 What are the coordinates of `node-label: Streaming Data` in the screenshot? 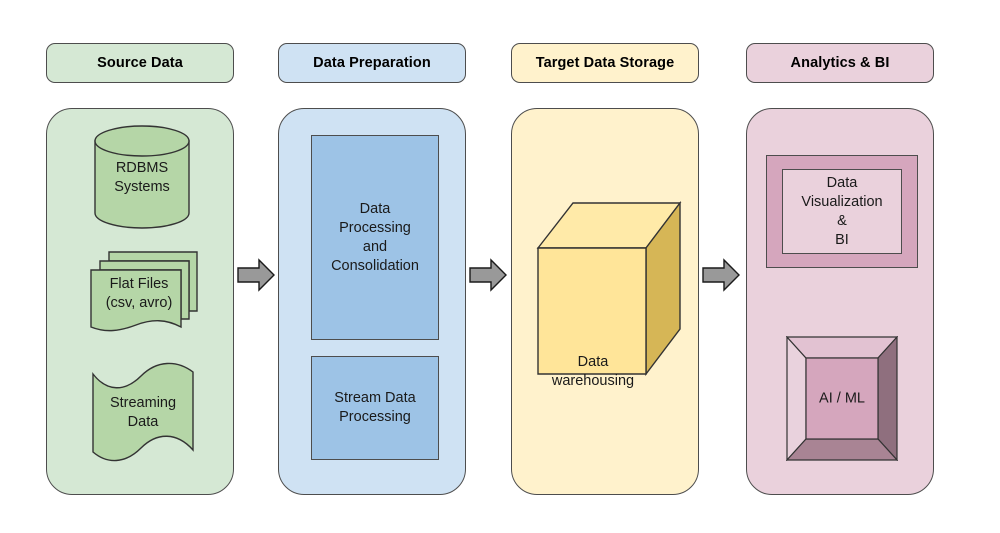 It's located at (143, 412).